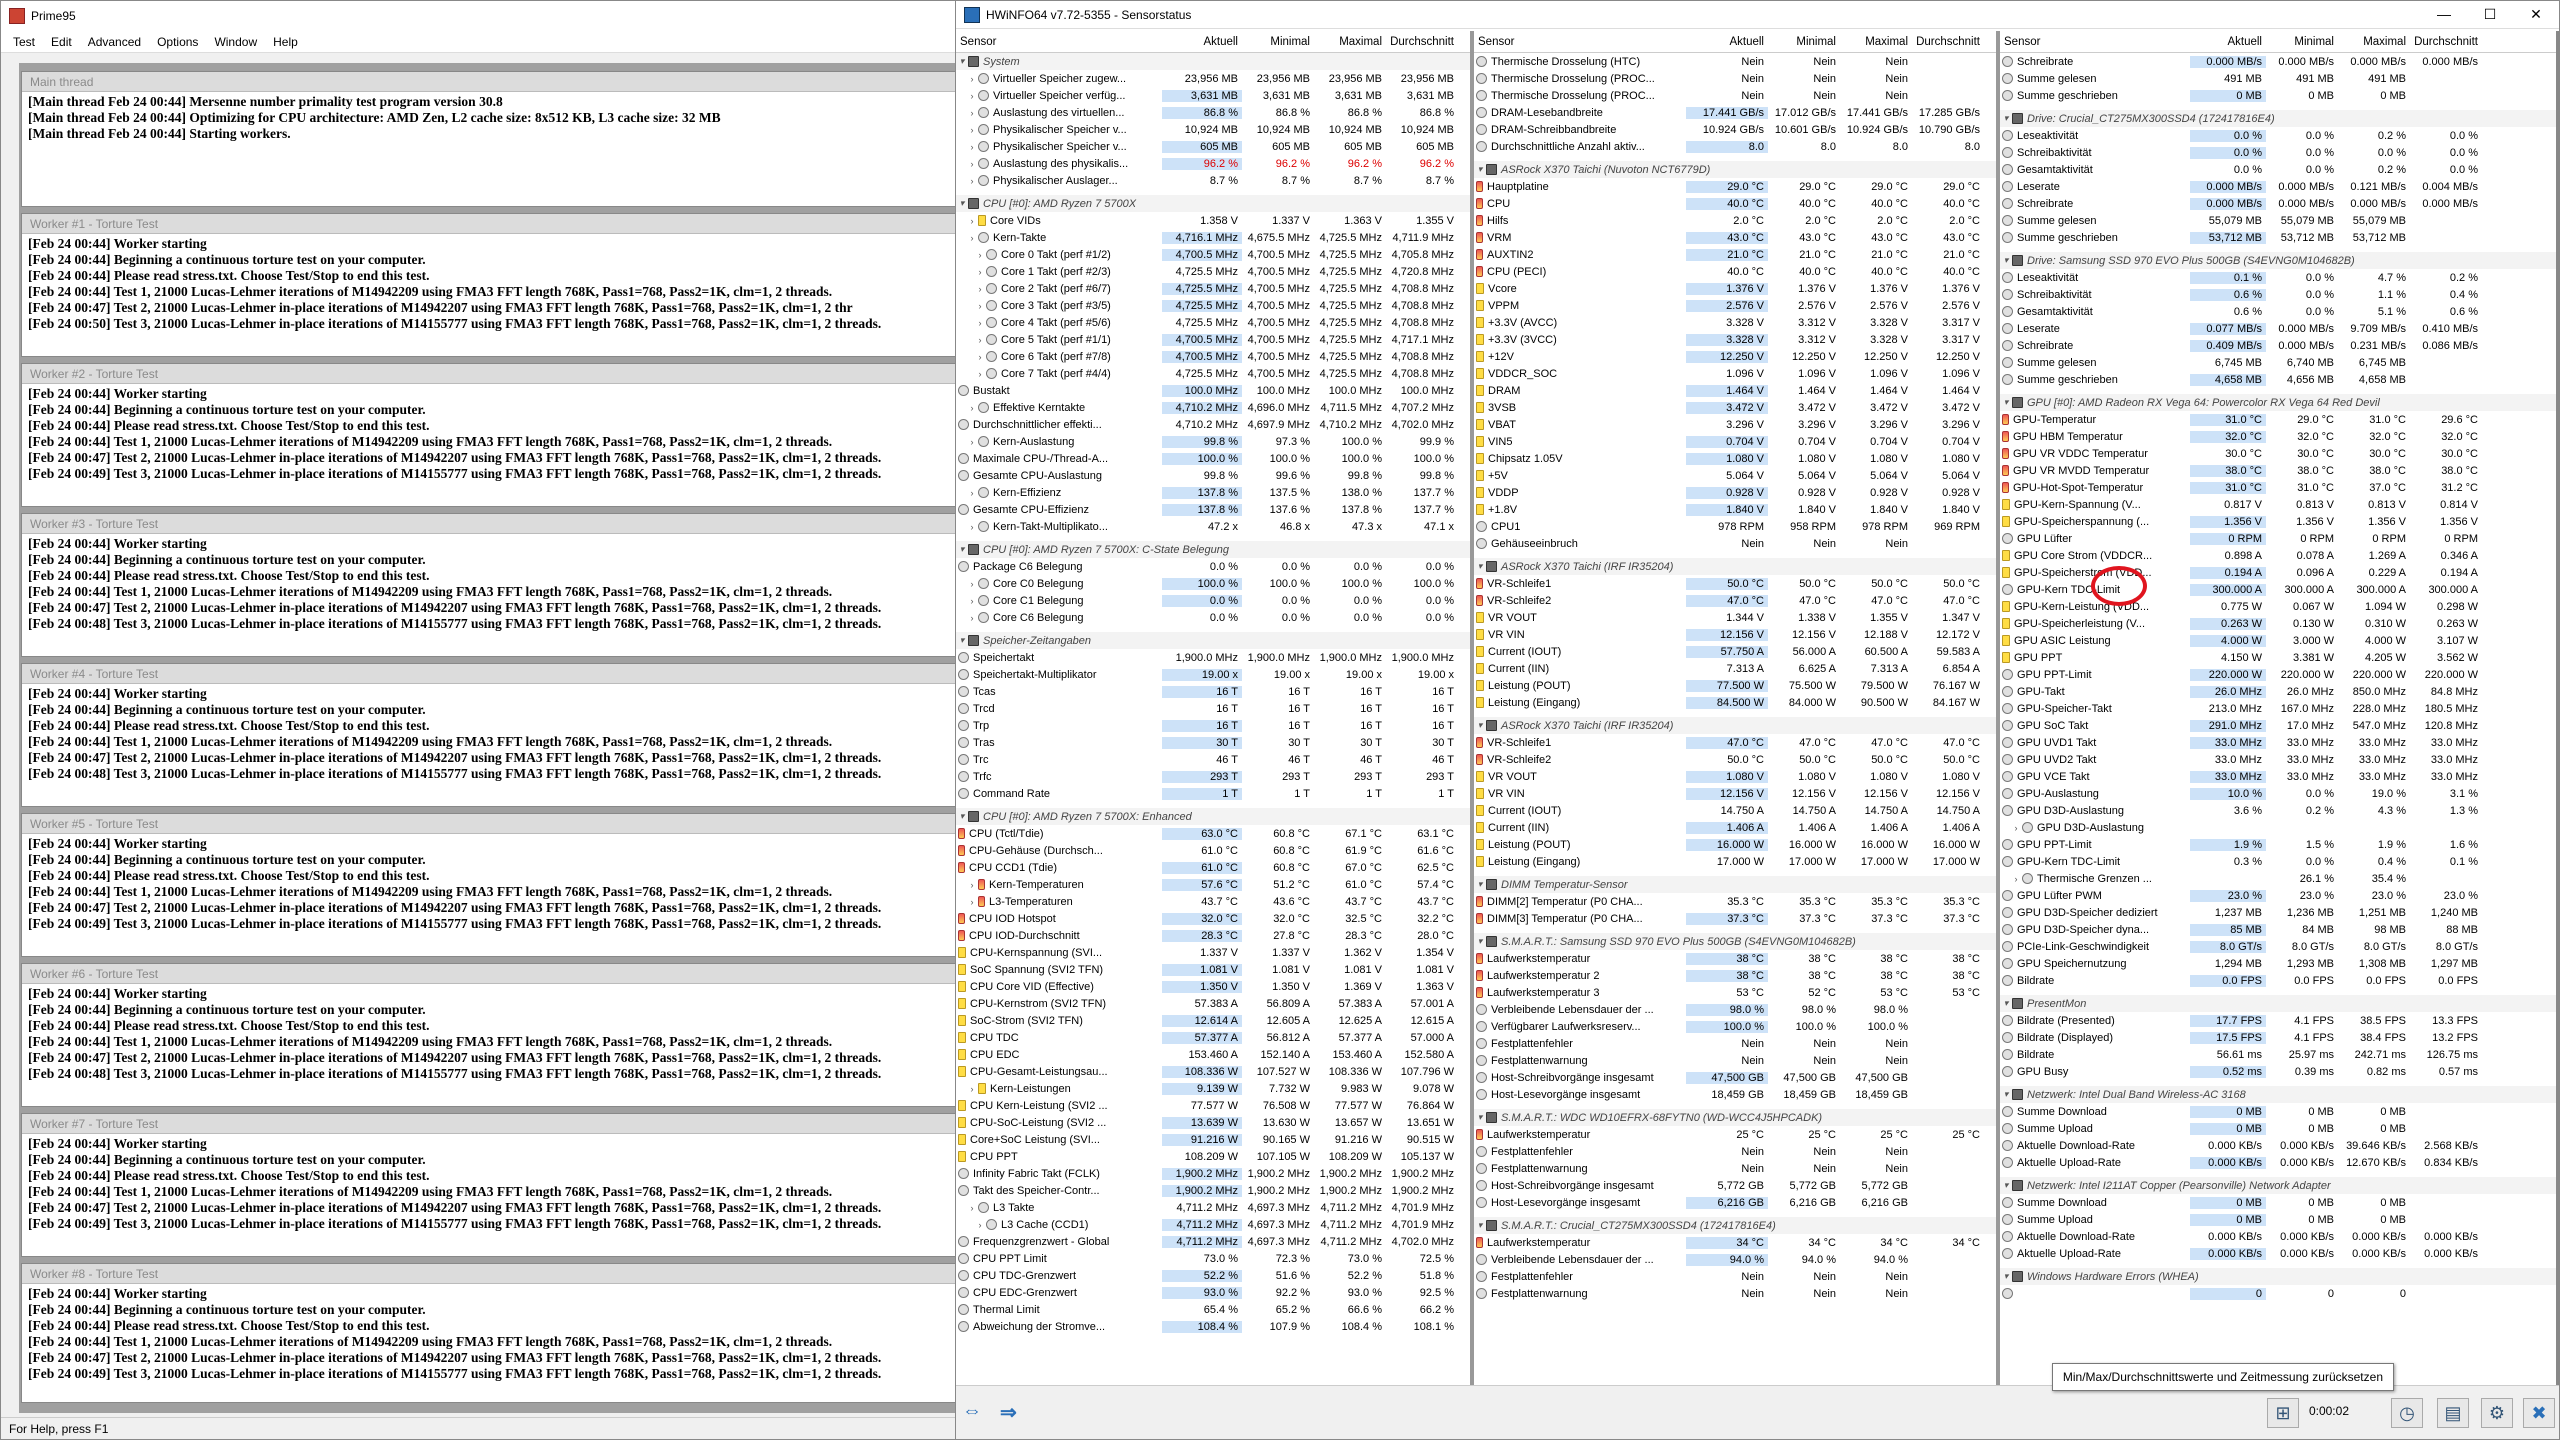  I want to click on sensor-row: VR VOUT 1.080 V 1.080 V 1.080 V 1.080 V, so click(1735, 776).